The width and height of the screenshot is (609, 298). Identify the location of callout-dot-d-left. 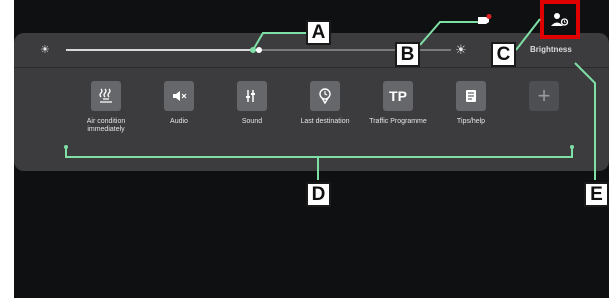
(66, 147).